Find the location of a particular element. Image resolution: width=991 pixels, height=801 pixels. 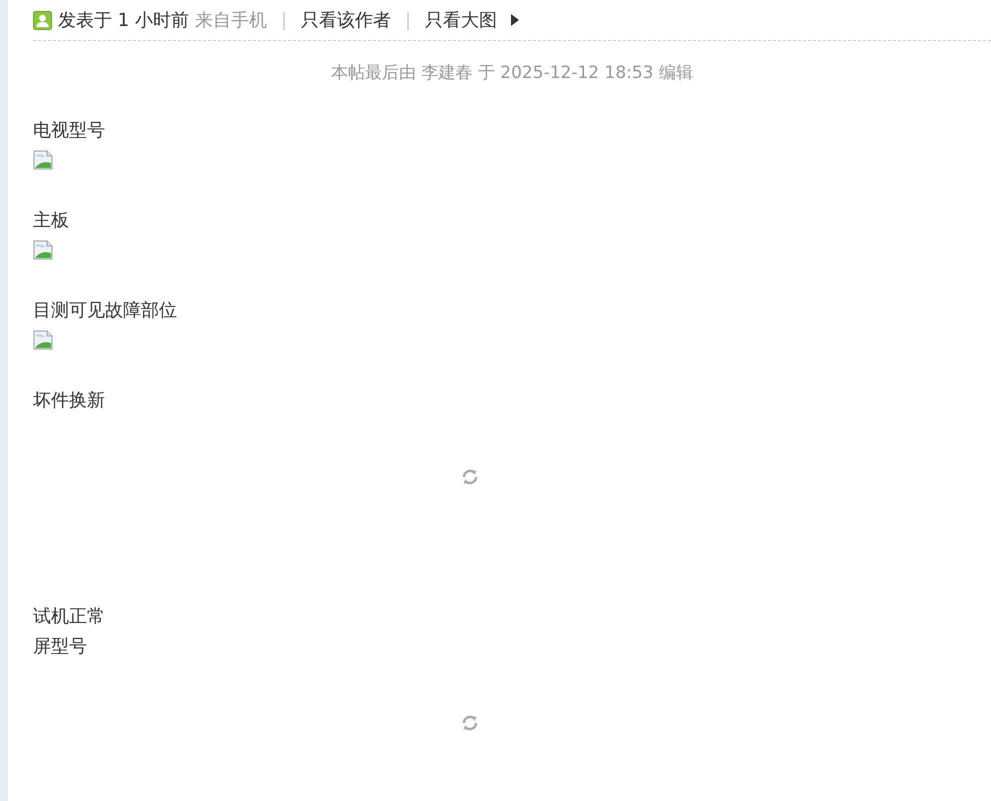

content-text: 目测可见故障部位 is located at coordinates (105, 311).